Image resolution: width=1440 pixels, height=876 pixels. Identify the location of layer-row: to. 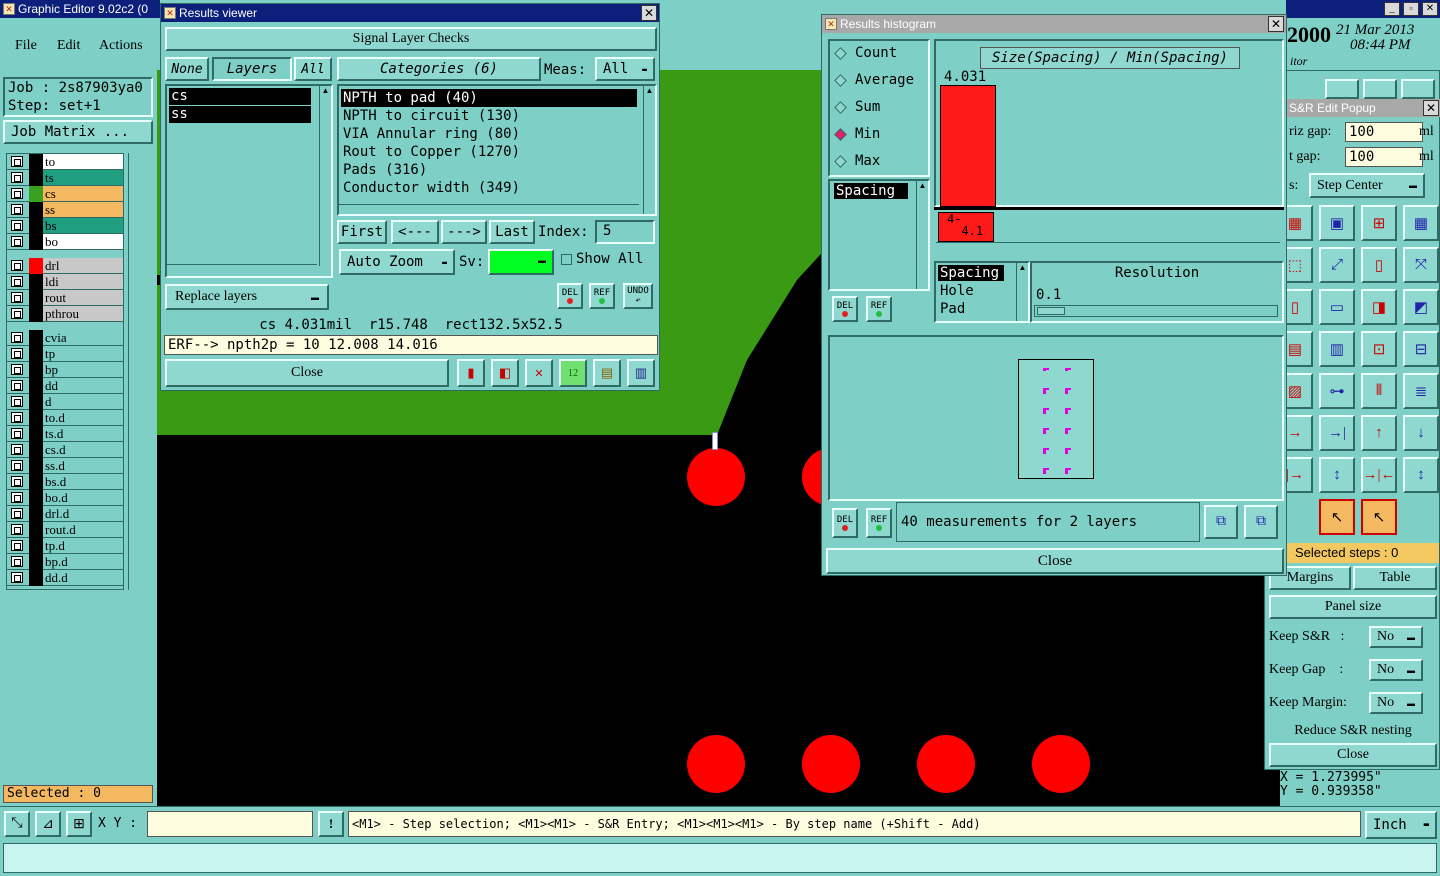
(65, 161).